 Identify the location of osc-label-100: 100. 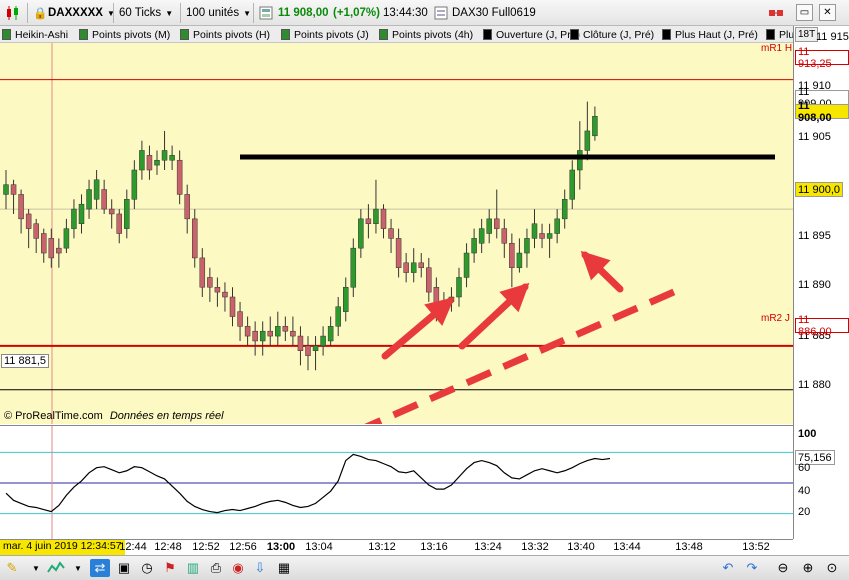
(807, 434).